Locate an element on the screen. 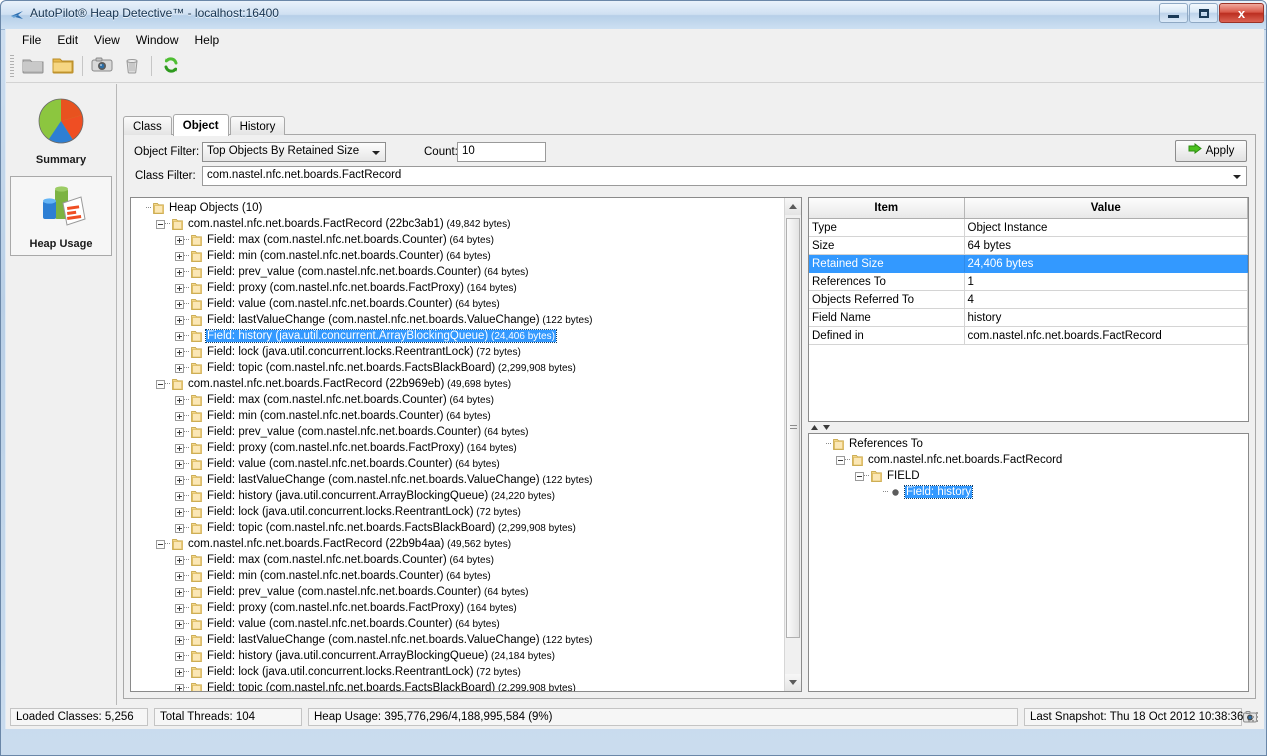  toolbar-grip is located at coordinates (12, 66).